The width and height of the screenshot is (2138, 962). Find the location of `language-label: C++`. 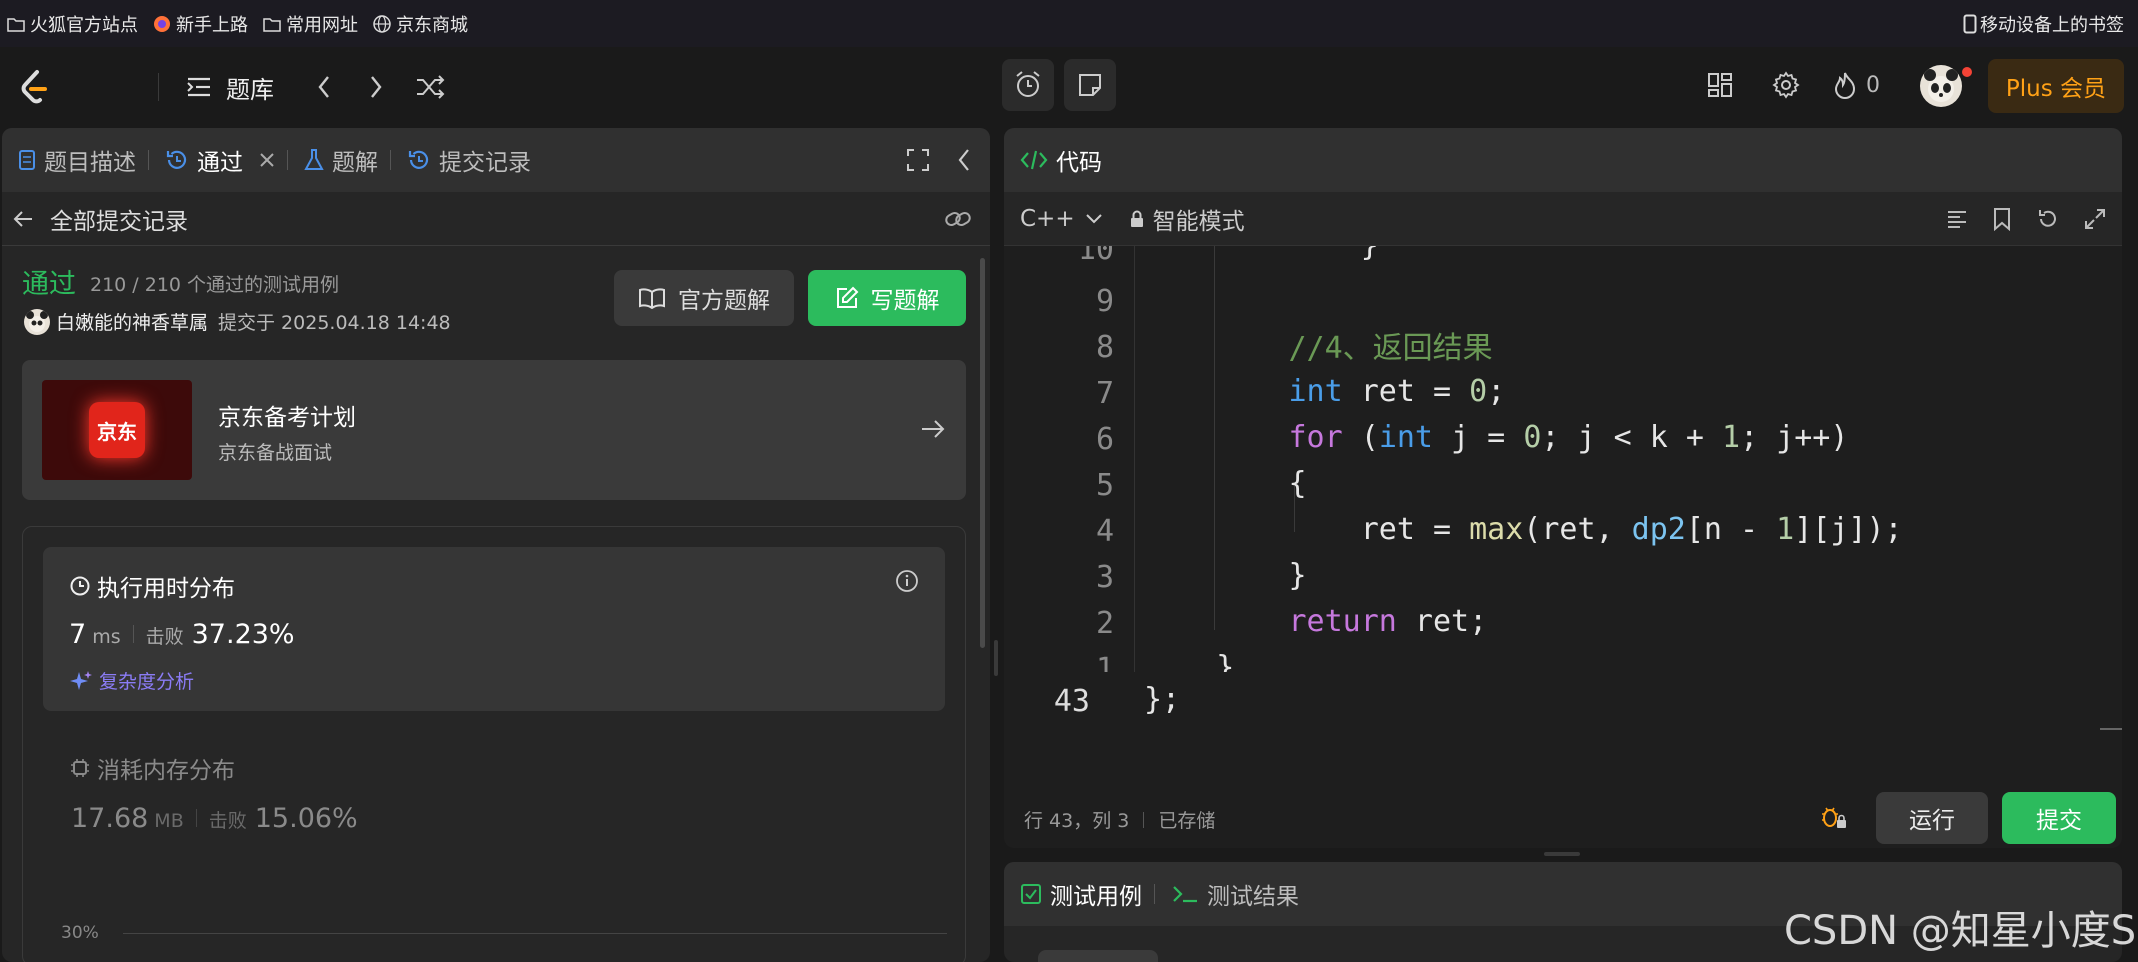

language-label: C++ is located at coordinates (1047, 218).